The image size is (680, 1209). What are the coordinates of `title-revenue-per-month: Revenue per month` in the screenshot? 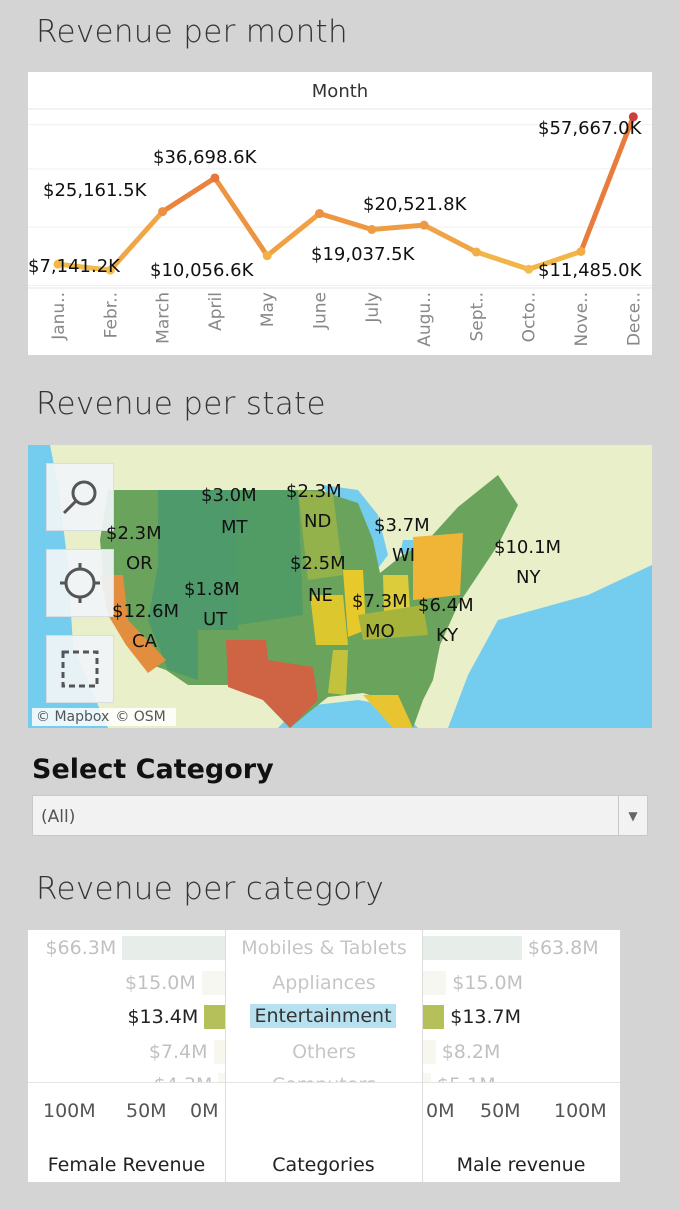 It's located at (192, 32).